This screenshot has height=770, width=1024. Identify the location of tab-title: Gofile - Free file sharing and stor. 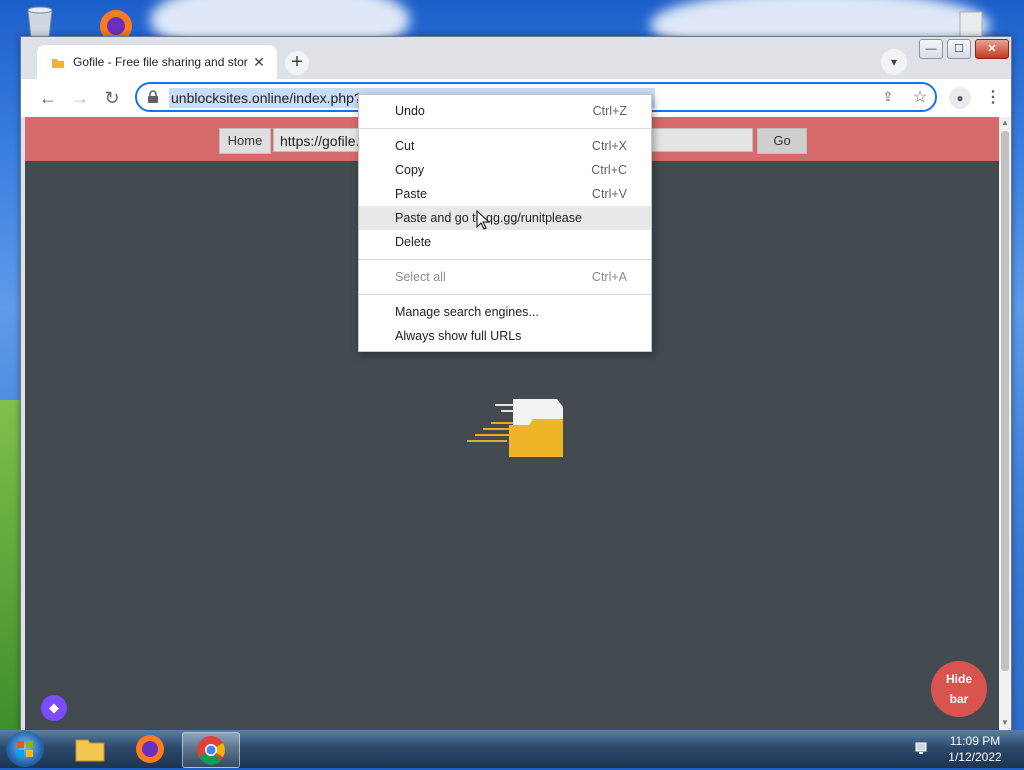
(160, 62).